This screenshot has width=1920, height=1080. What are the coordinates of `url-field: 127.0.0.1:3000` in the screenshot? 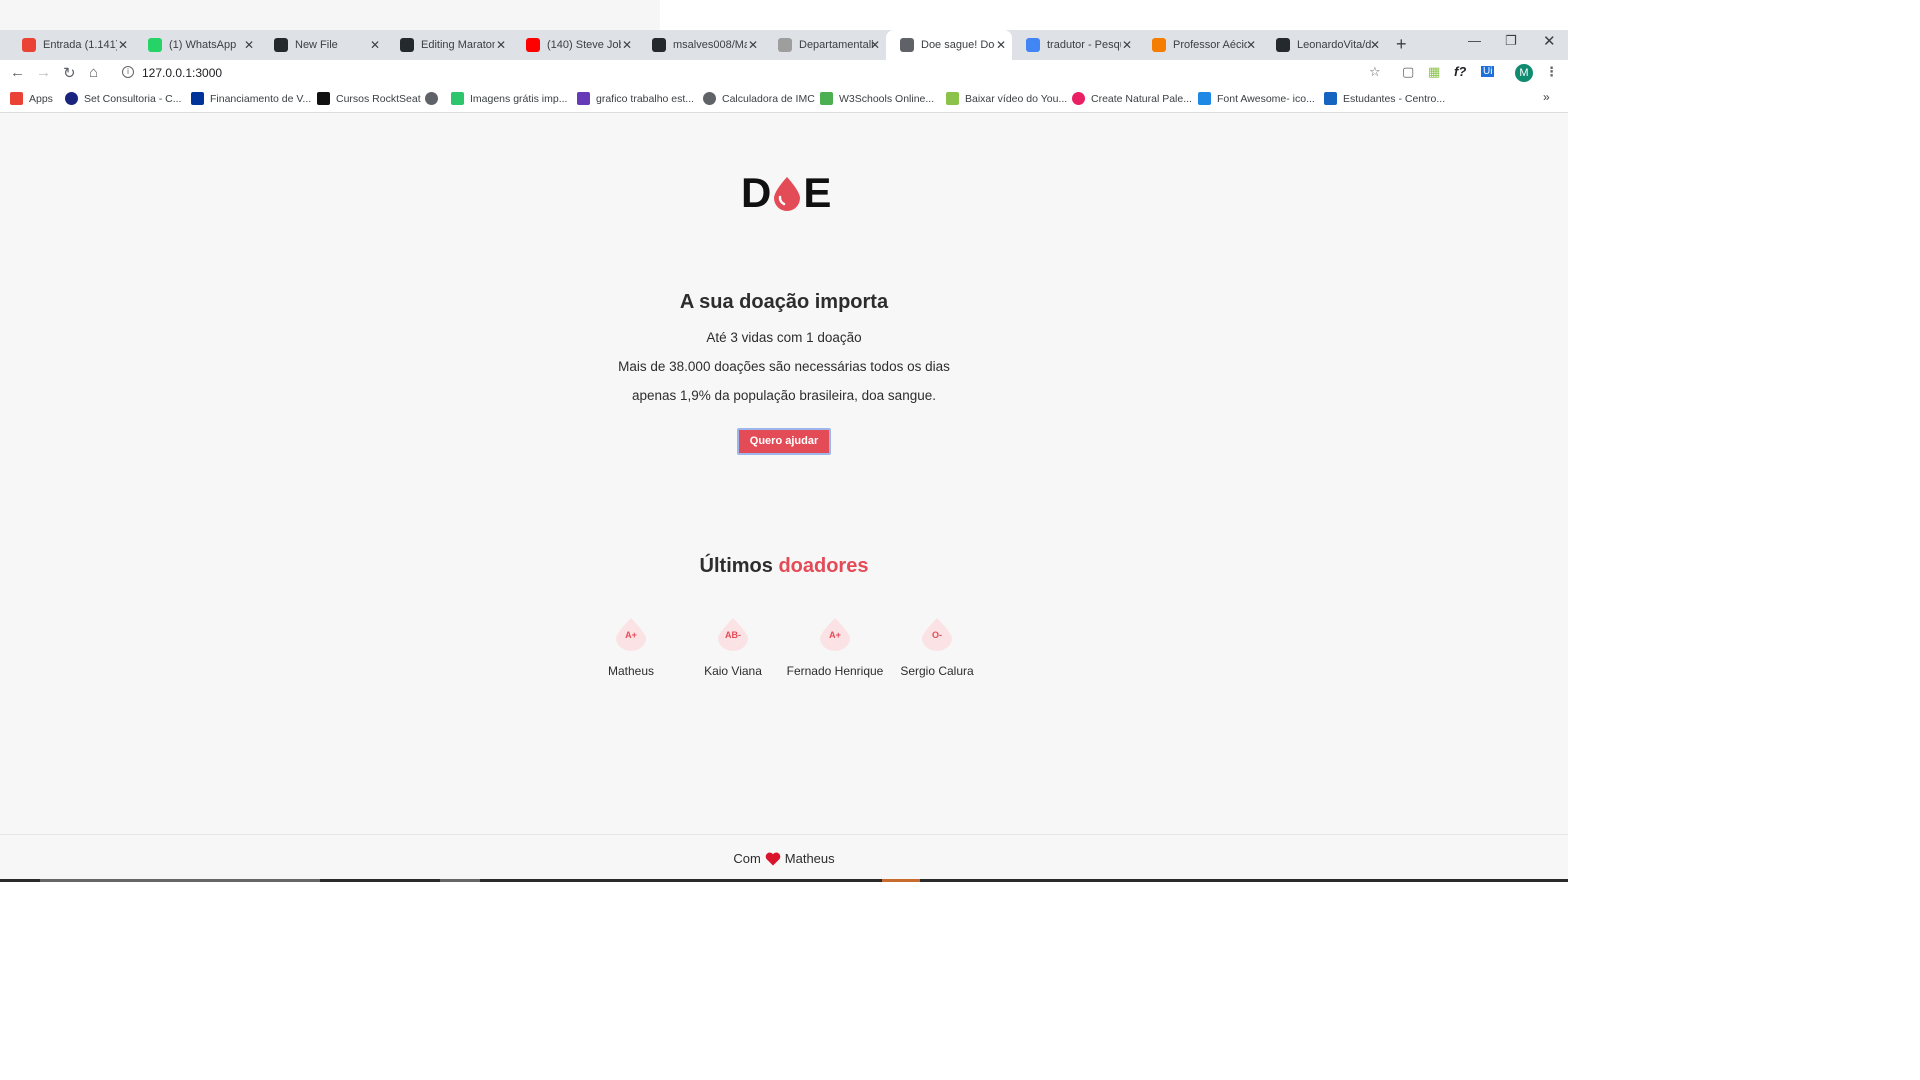 It's located at (182, 73).